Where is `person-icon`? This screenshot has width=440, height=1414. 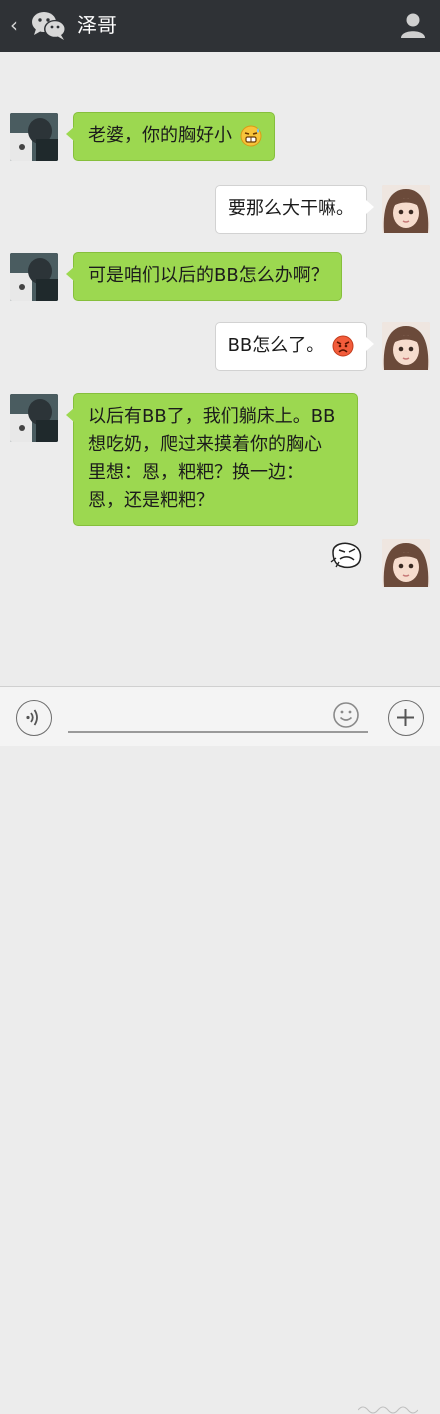
person-icon is located at coordinates (413, 25).